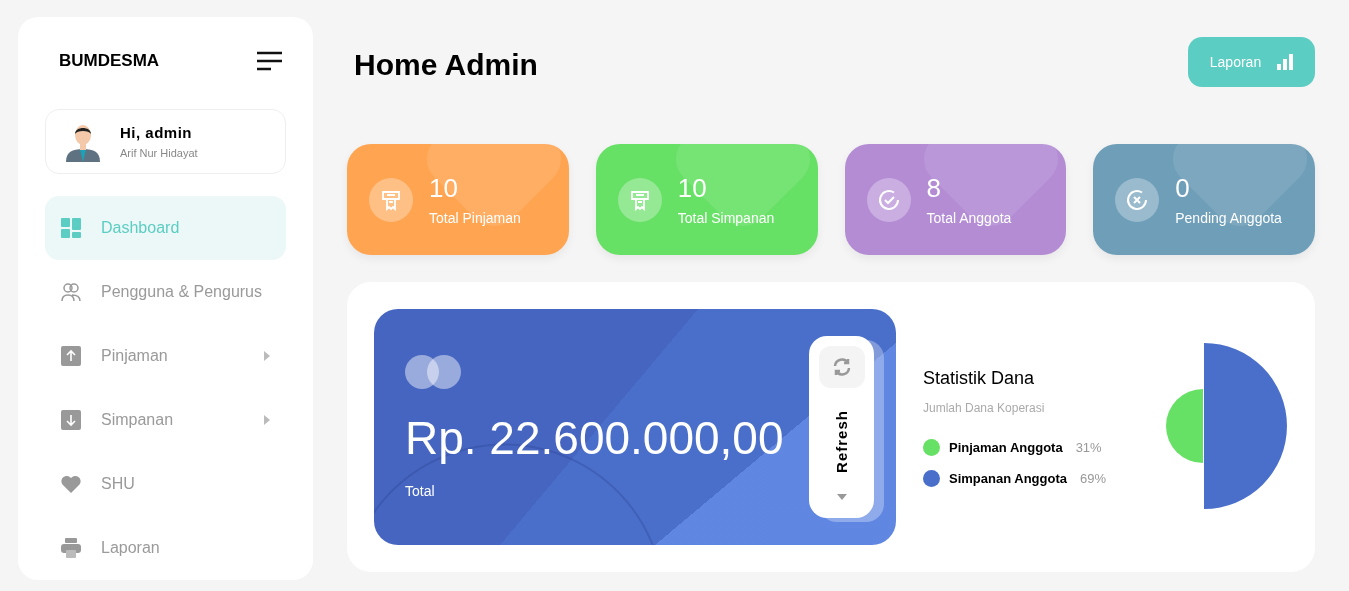 The width and height of the screenshot is (1349, 591). Describe the element at coordinates (71, 484) in the screenshot. I see `heart-icon` at that location.